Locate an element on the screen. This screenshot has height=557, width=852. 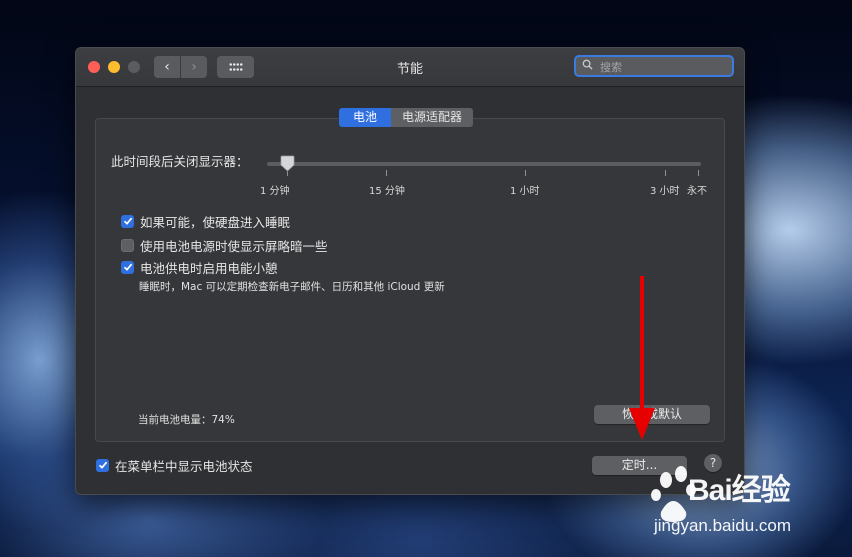
tick-label-15min: 15 分钟 is located at coordinates (387, 191).